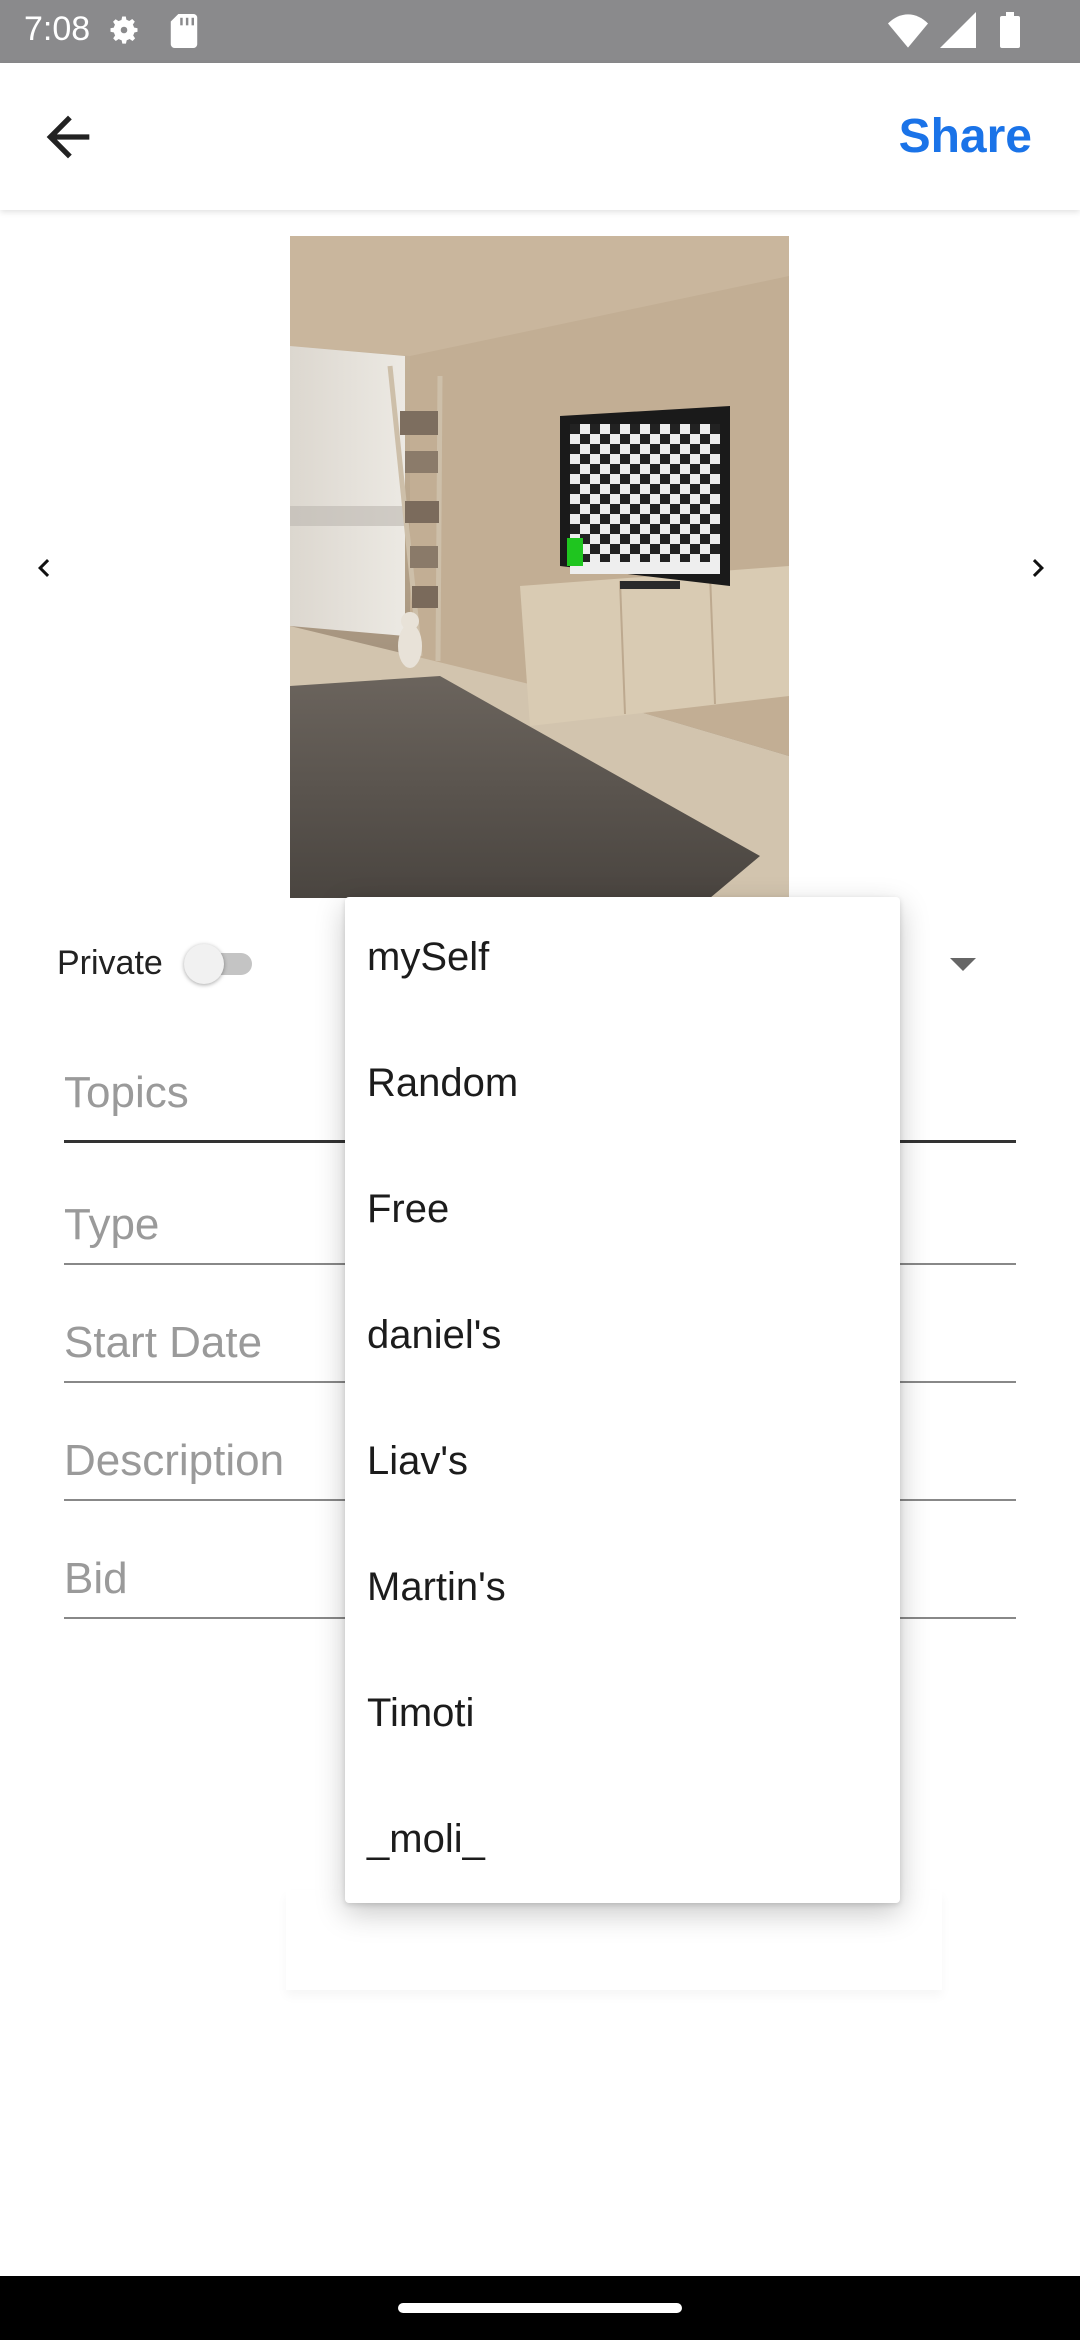 The height and width of the screenshot is (2340, 1080). I want to click on menu-item-label: Liav's, so click(418, 1461).